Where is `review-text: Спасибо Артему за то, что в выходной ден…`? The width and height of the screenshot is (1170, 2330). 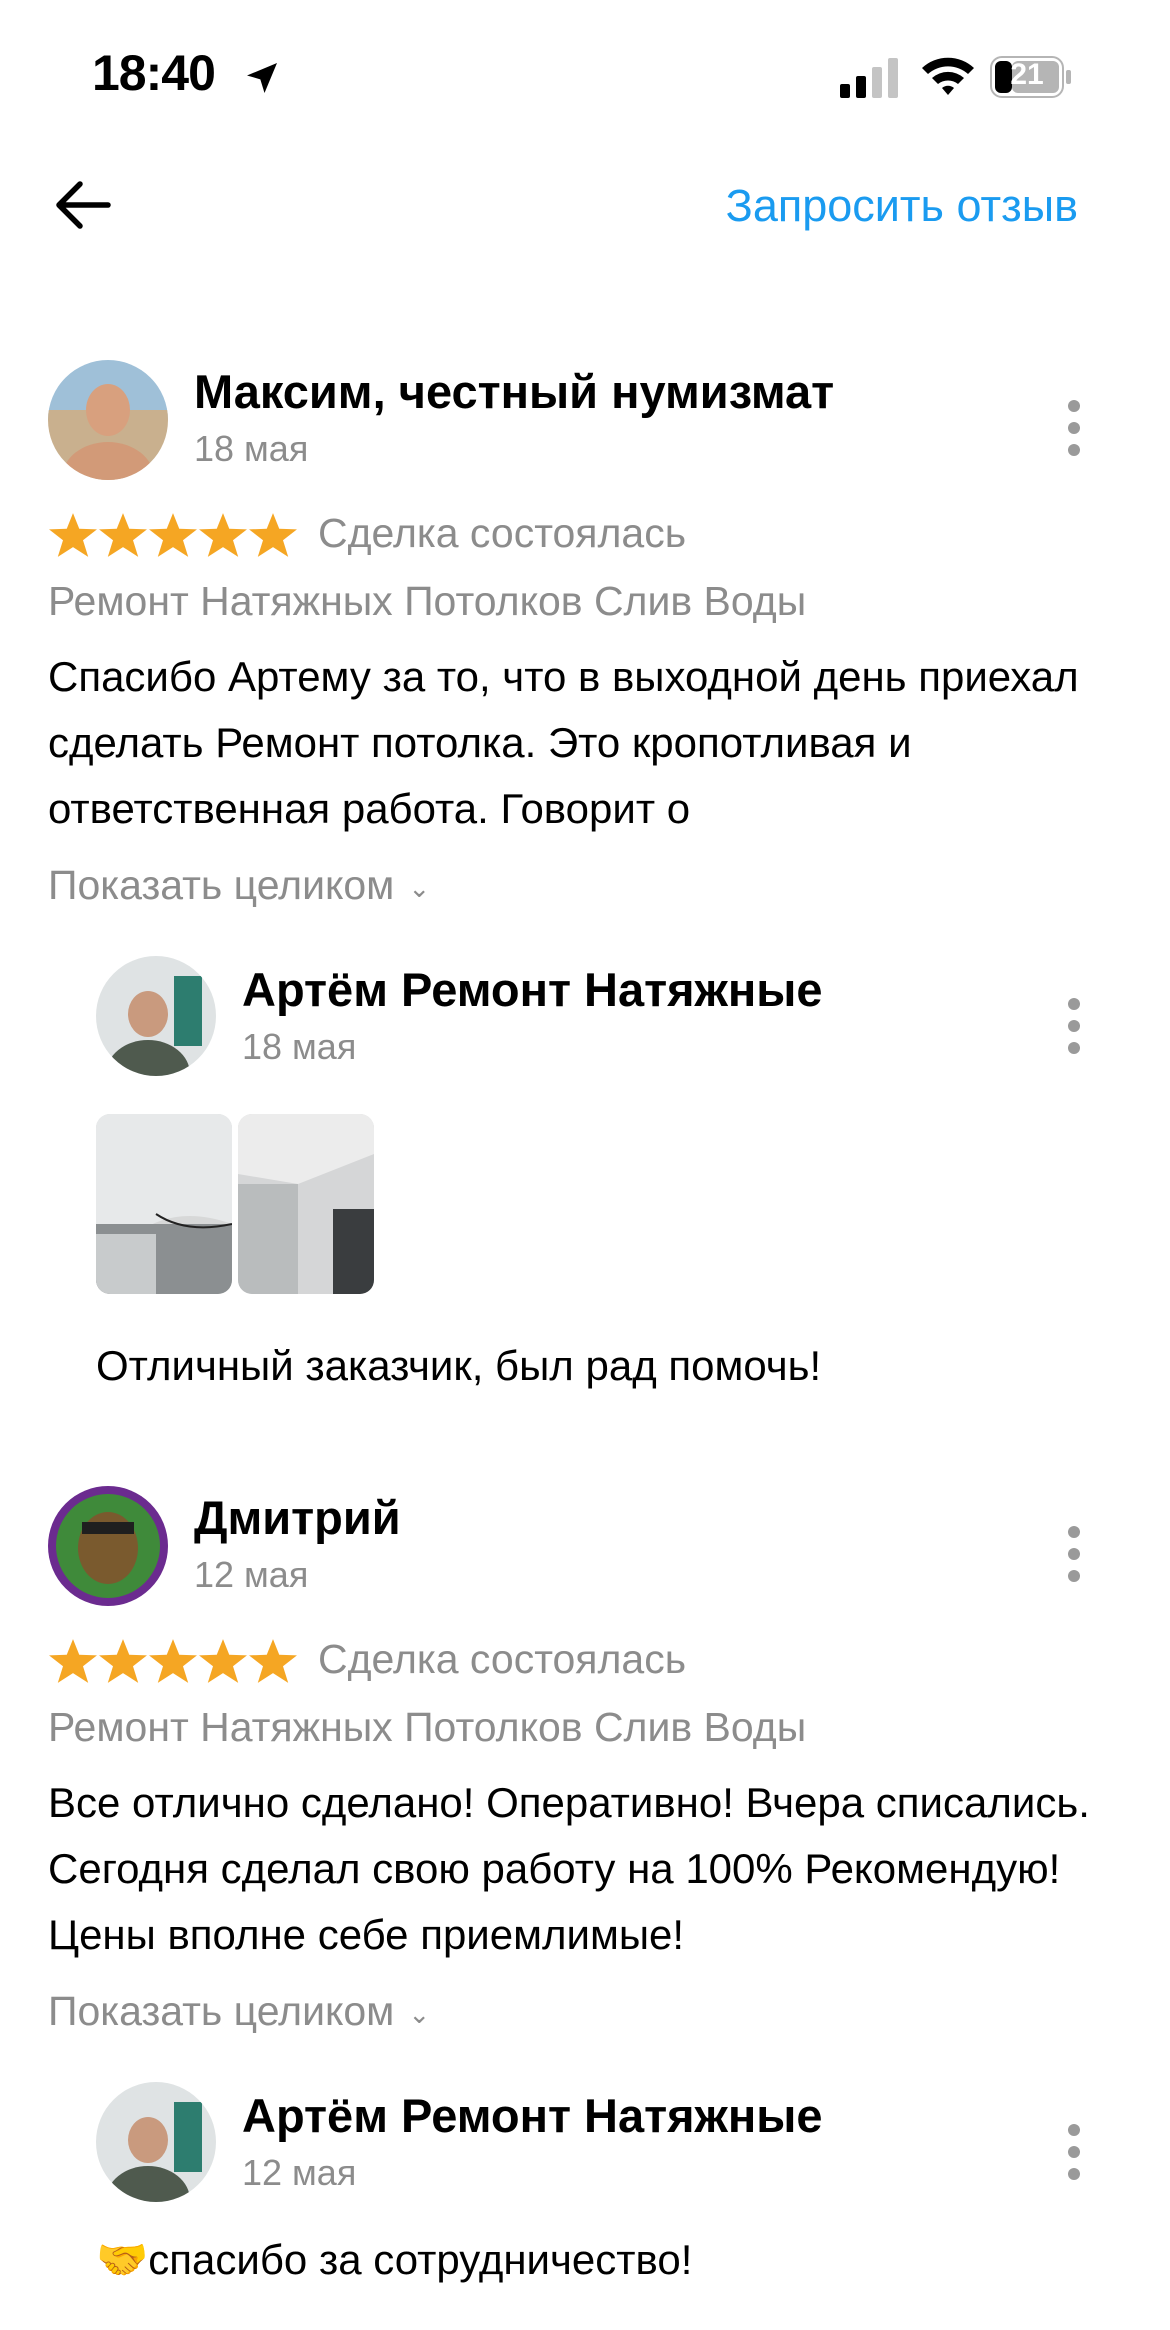 review-text: Спасибо Артему за то, что в выходной ден… is located at coordinates (563, 742).